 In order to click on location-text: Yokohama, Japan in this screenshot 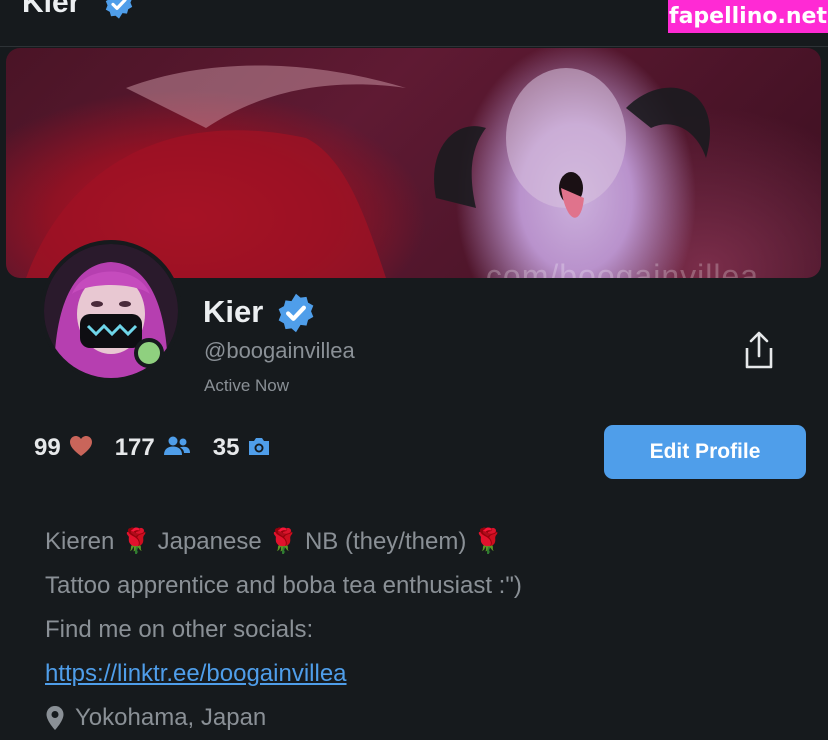, I will do `click(171, 717)`.